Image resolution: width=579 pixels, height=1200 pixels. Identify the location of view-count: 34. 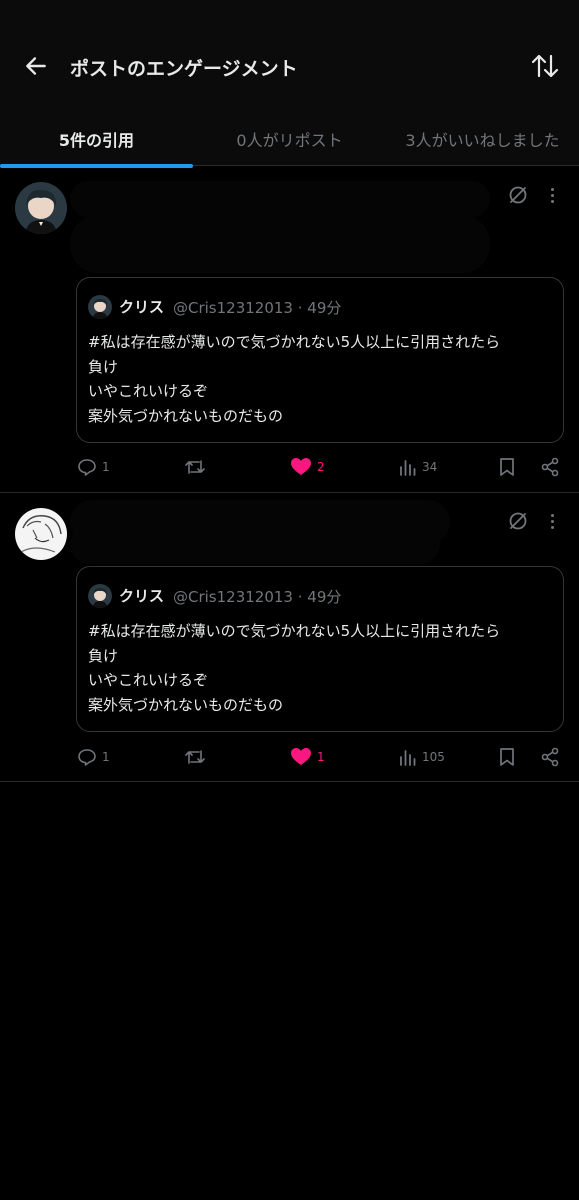
(430, 467).